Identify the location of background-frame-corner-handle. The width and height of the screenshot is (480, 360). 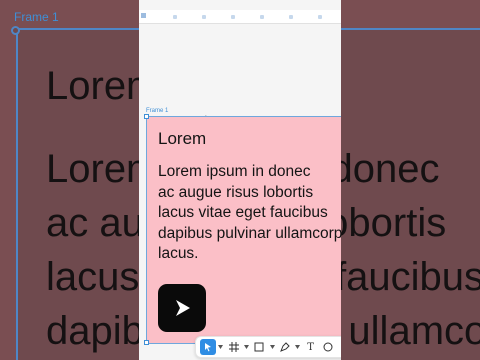
(15, 30).